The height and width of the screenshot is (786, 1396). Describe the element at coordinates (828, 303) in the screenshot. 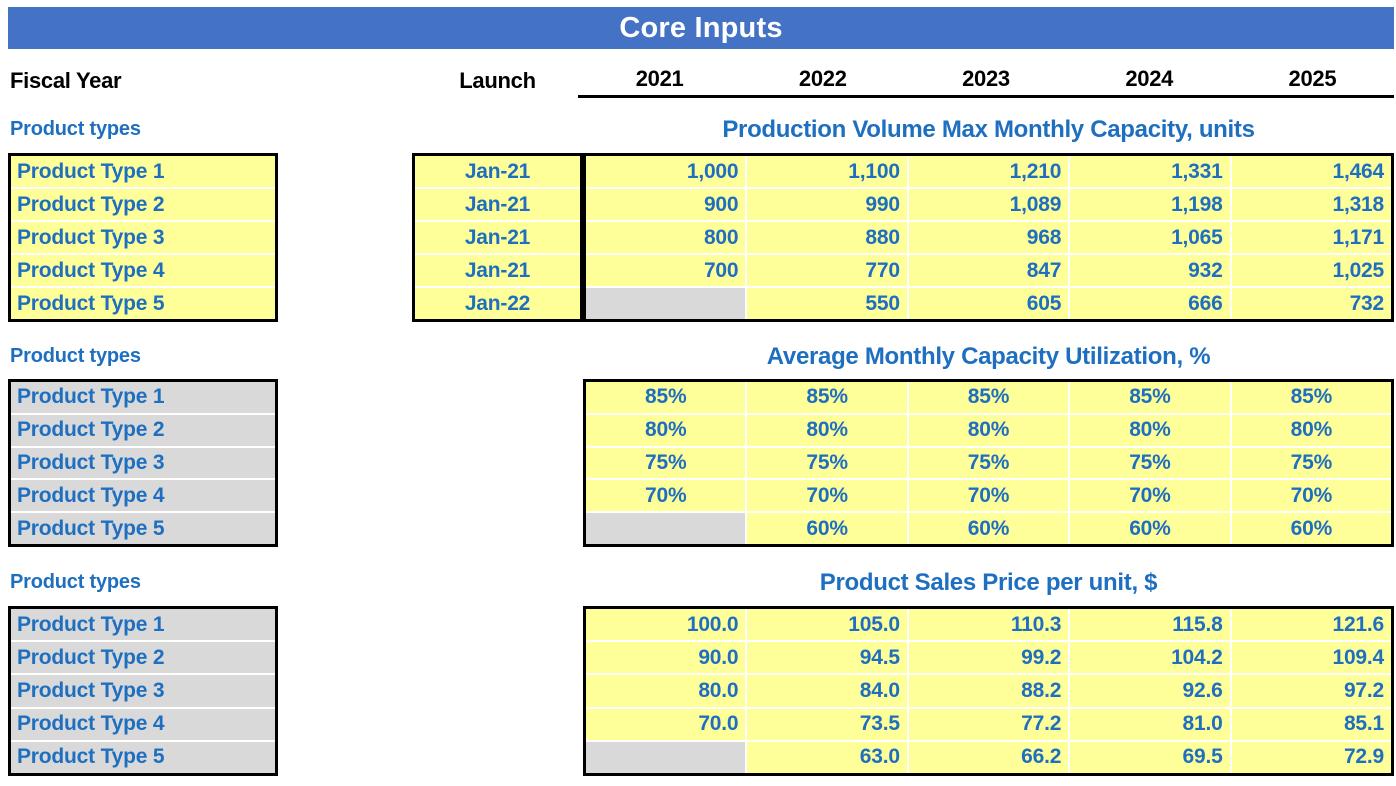

I see `data-cell-s1-r5-c2: 550` at that location.